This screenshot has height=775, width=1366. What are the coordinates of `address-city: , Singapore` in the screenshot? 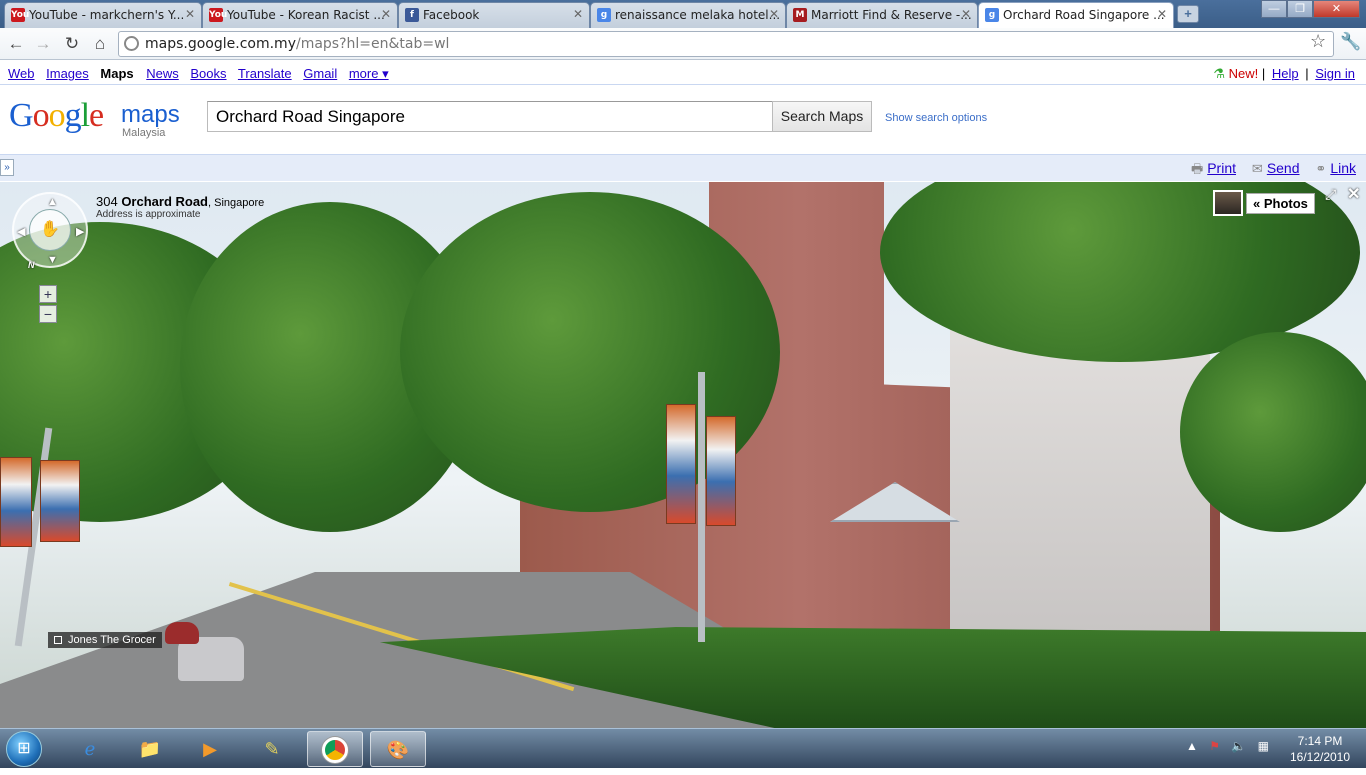 It's located at (236, 203).